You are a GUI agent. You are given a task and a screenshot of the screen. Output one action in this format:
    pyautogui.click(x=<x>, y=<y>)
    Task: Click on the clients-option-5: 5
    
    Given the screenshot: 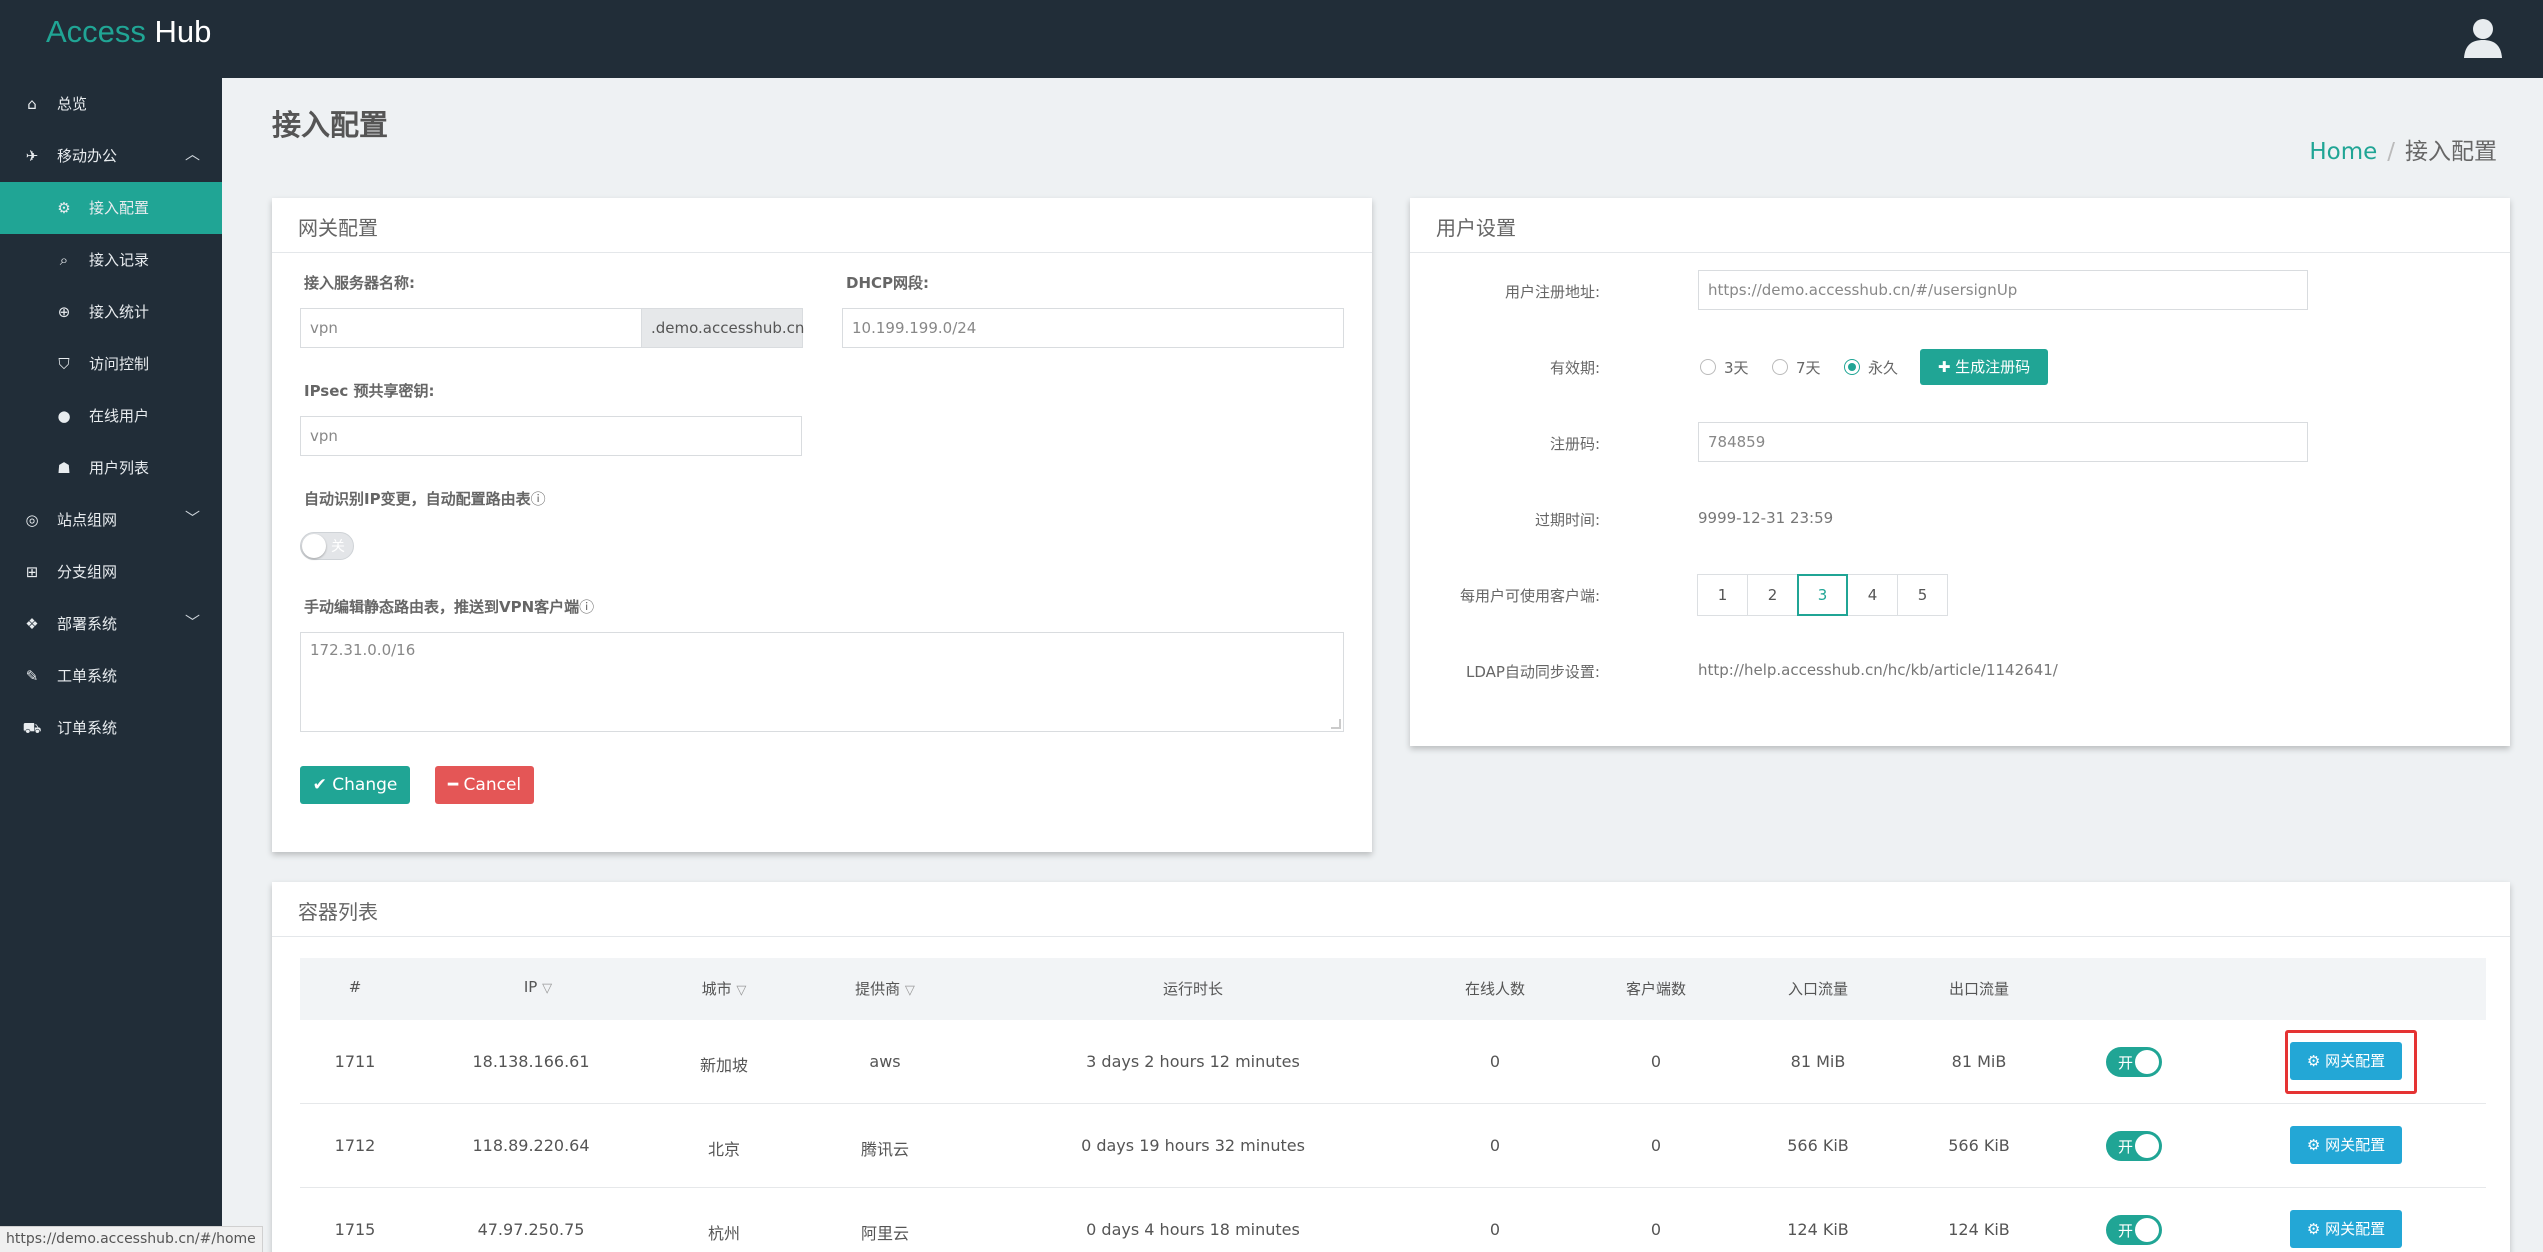 What is the action you would take?
    pyautogui.click(x=1922, y=595)
    